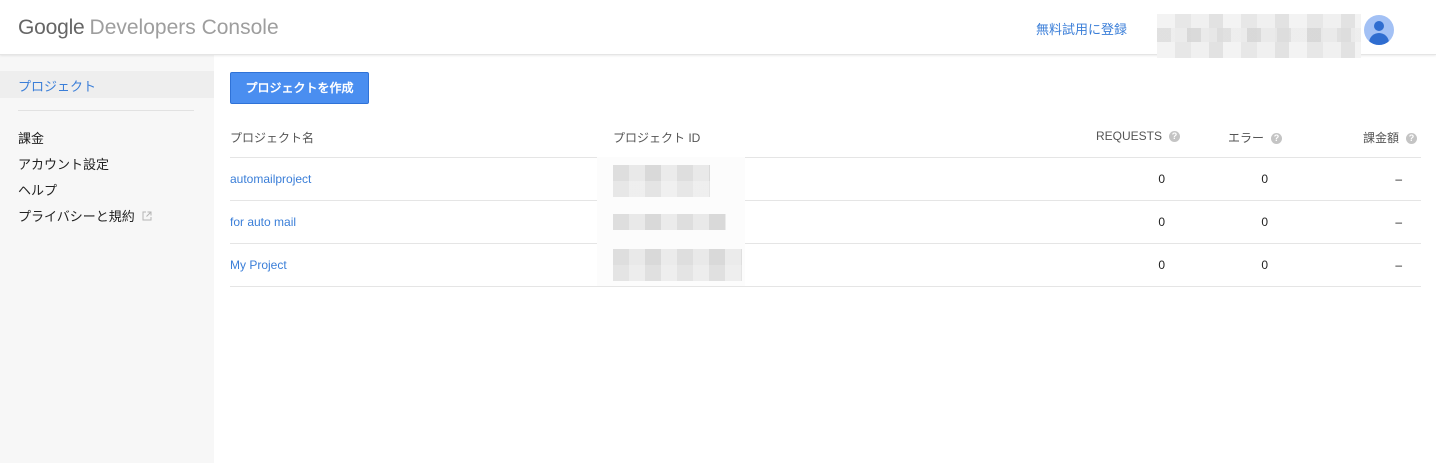  I want to click on project-name-link: automailproject, so click(270, 179).